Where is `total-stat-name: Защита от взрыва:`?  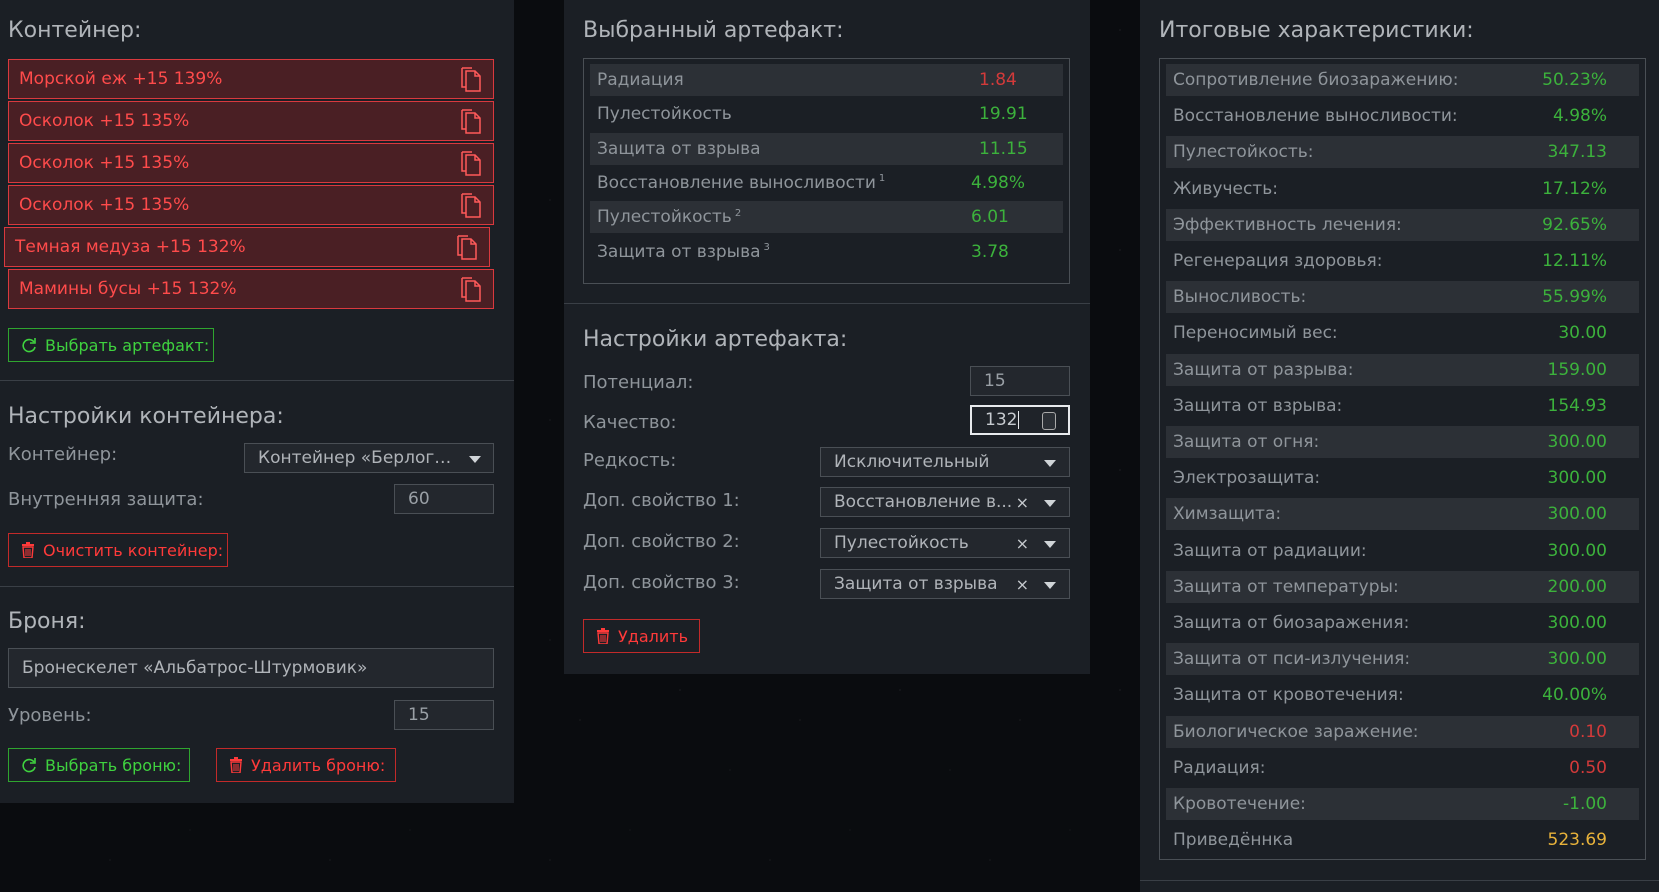
total-stat-name: Защита от взрыва: is located at coordinates (1258, 405).